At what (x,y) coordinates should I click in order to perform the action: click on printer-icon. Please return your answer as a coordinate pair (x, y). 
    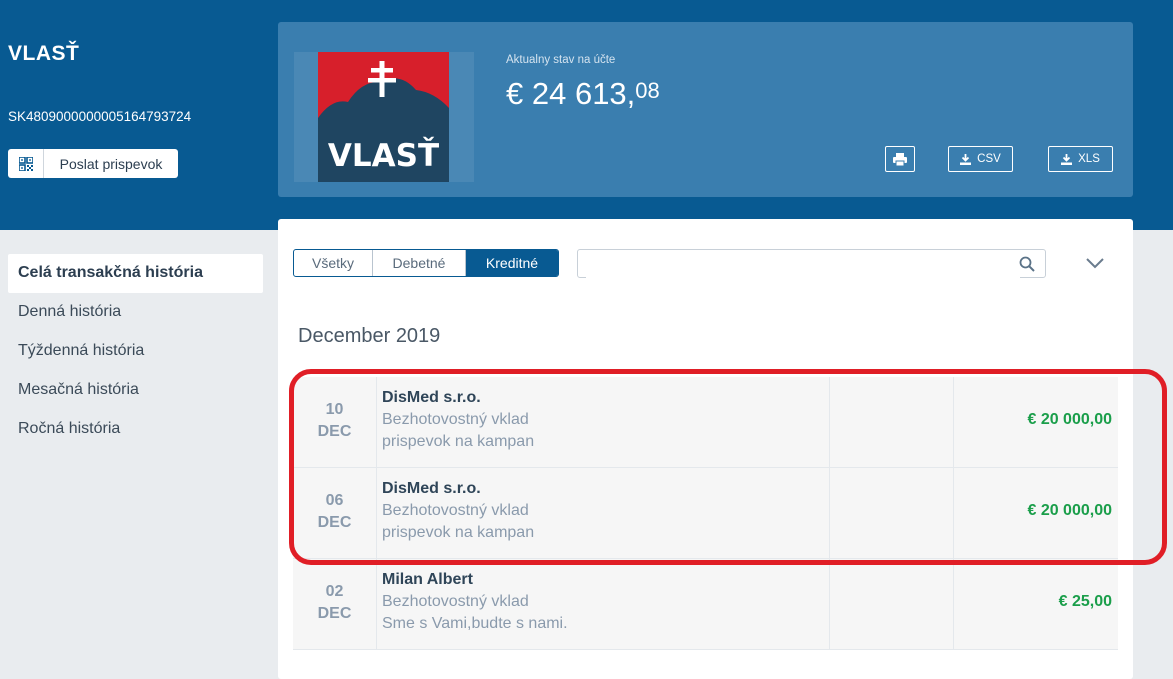
    Looking at the image, I should click on (900, 159).